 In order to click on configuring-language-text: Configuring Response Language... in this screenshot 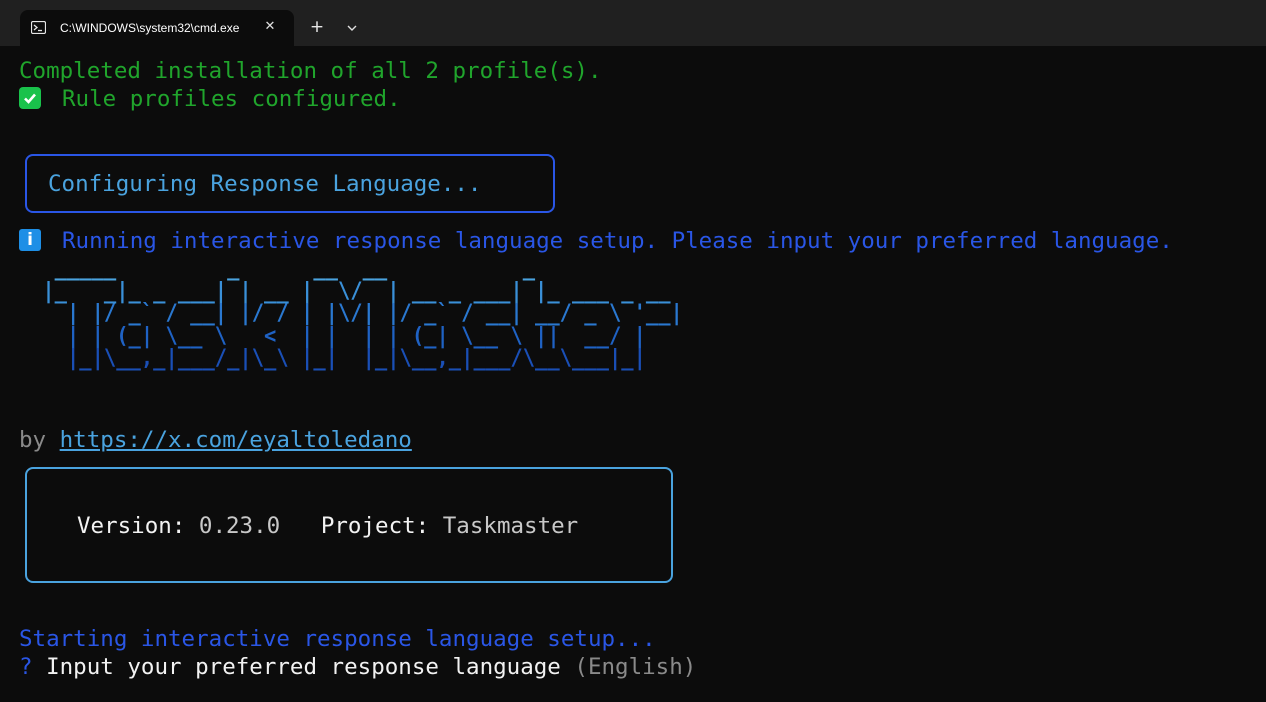, I will do `click(265, 184)`.